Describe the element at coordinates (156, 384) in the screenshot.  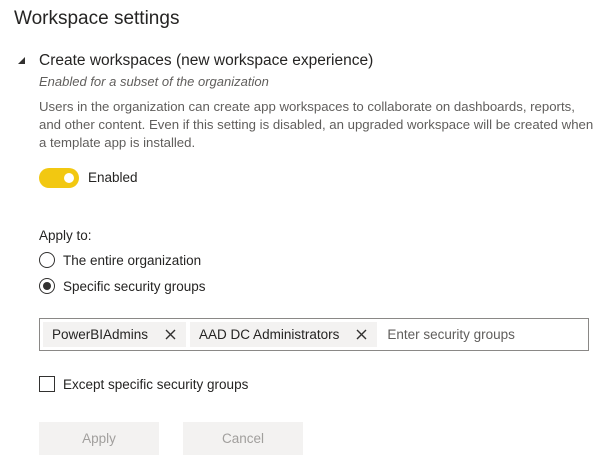
I see `checkbox-label: Except specific security groups` at that location.